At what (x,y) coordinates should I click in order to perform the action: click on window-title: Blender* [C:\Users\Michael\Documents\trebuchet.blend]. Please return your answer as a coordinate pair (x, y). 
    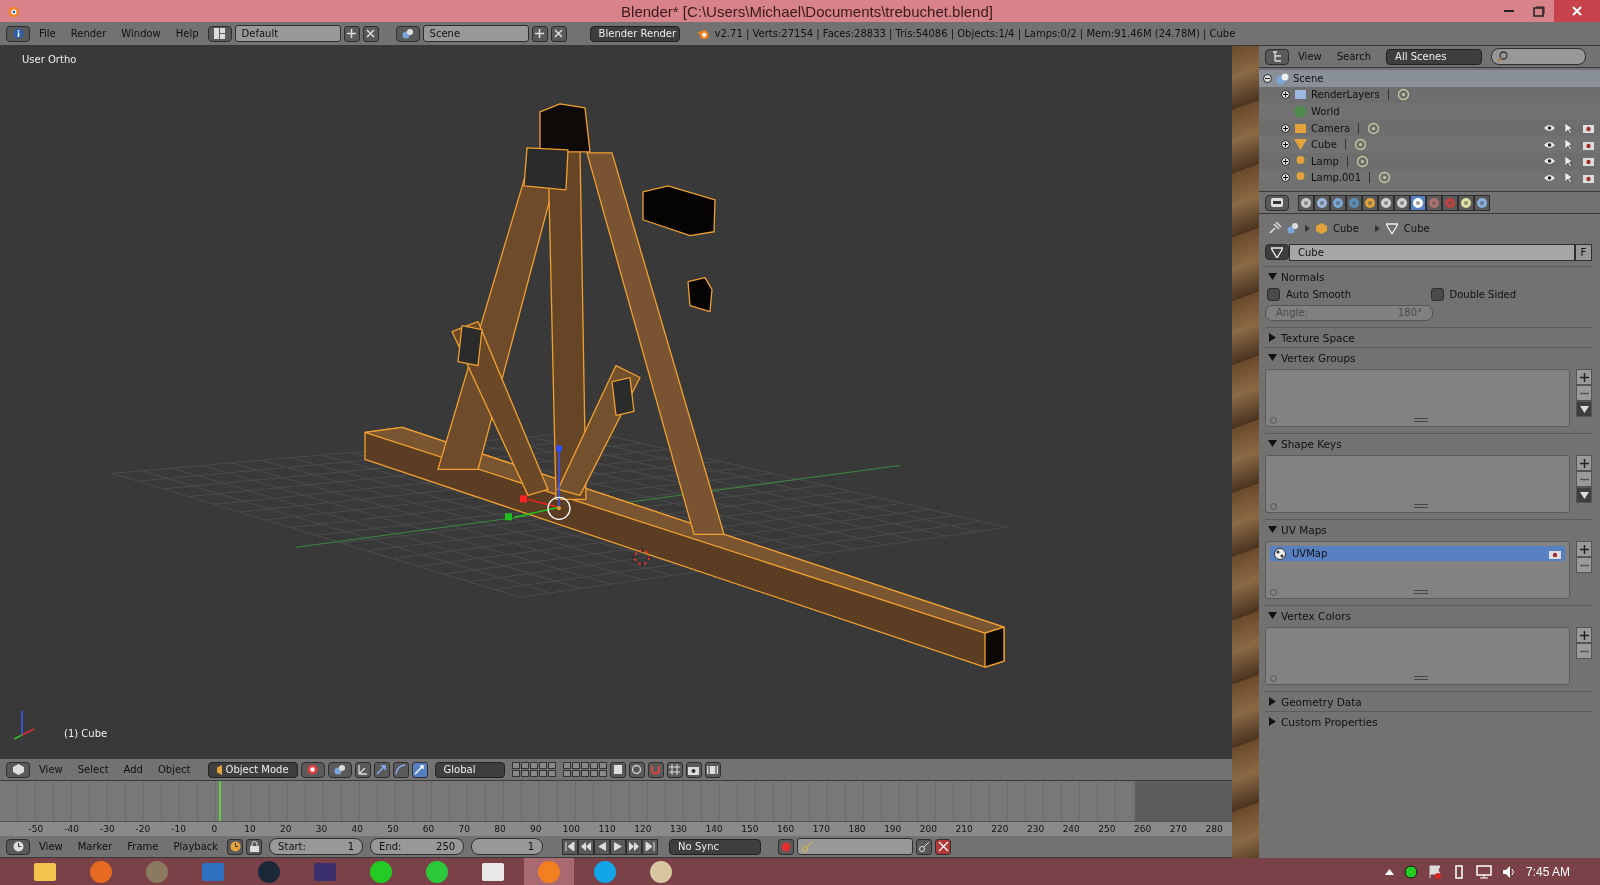
    Looking at the image, I should click on (807, 11).